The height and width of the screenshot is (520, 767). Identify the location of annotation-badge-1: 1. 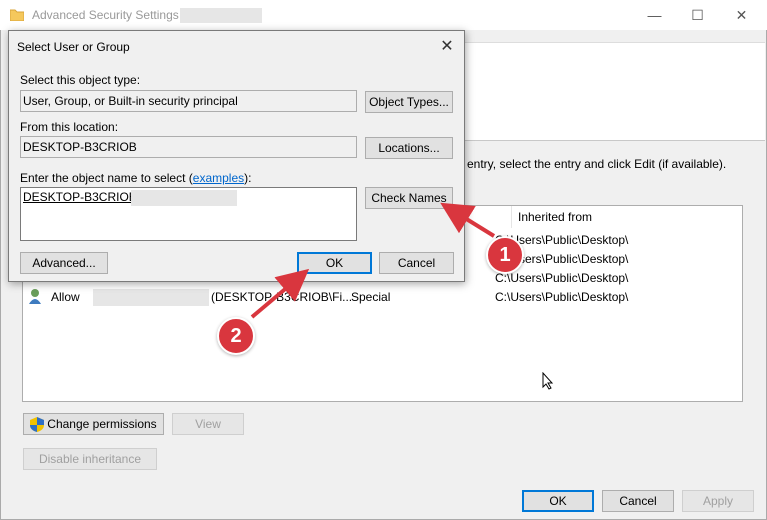
(505, 255).